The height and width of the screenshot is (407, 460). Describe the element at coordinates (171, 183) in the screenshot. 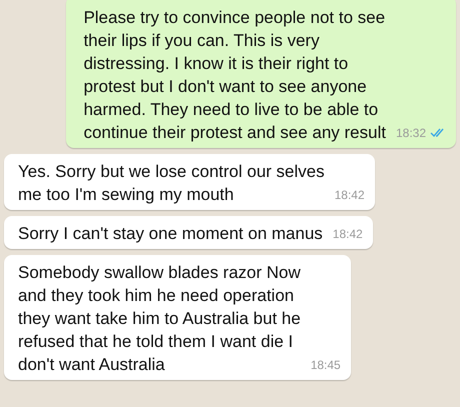

I see `message-text: Yes. Sorry but we lose control our selves me too I'm sewing my mouth` at that location.